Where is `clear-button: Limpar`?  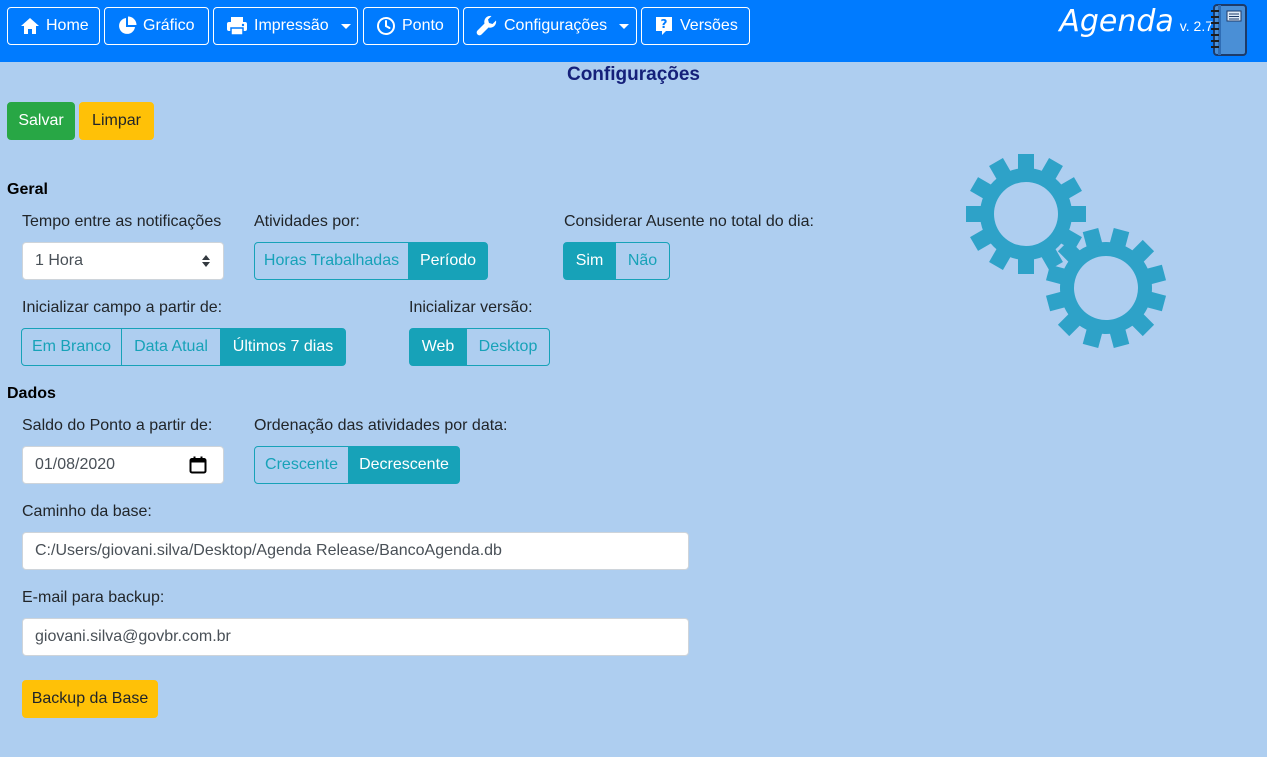
clear-button: Limpar is located at coordinates (116, 121).